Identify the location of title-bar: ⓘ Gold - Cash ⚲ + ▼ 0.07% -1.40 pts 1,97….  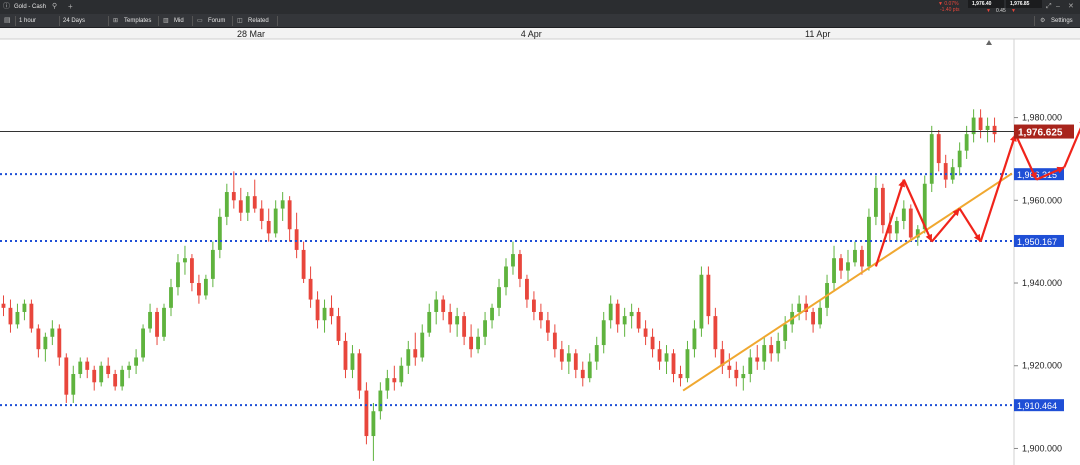
(540, 7).